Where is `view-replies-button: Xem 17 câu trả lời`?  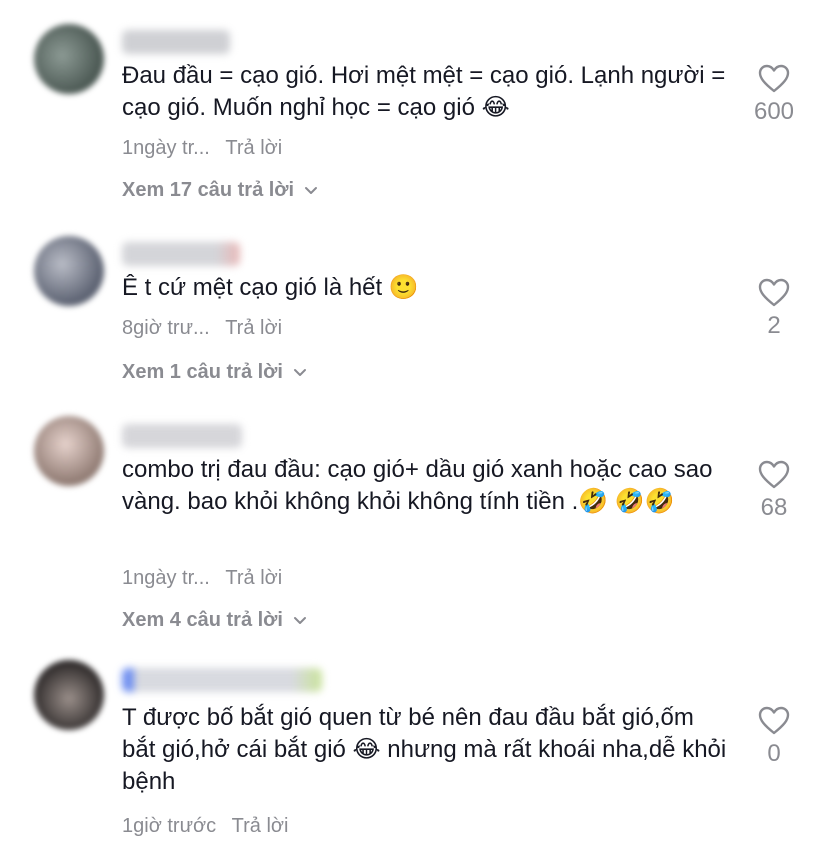 view-replies-button: Xem 17 câu trả lời is located at coordinates (220, 190).